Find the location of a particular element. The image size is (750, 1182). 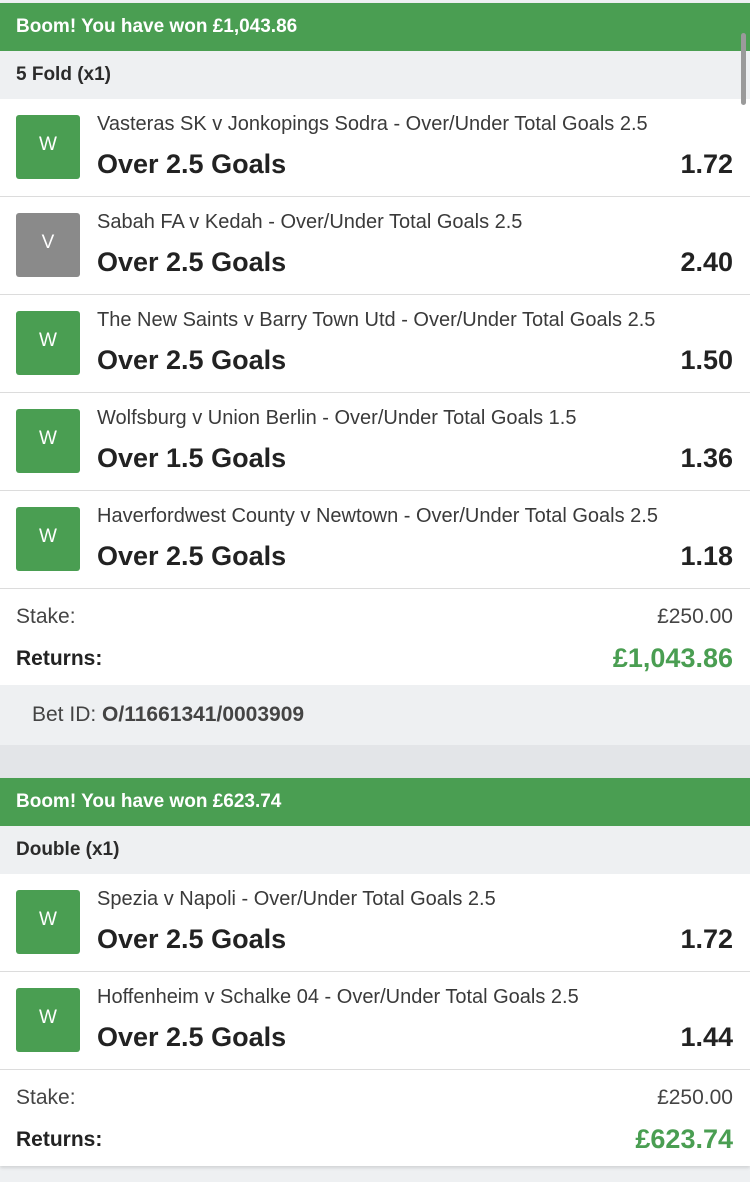

returns-value: £623.74 is located at coordinates (684, 1139).